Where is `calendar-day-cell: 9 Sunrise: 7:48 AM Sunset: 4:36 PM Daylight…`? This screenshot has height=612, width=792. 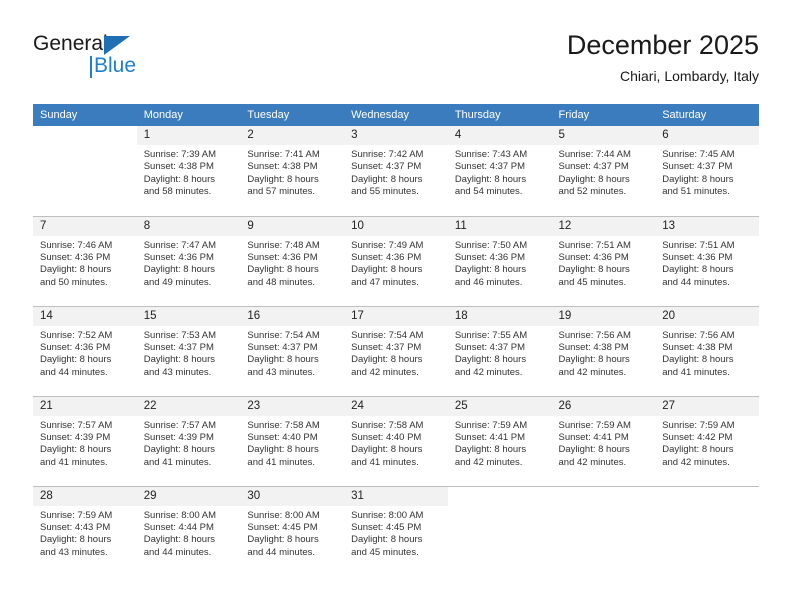 calendar-day-cell: 9 Sunrise: 7:48 AM Sunset: 4:36 PM Daylight… is located at coordinates (292, 260).